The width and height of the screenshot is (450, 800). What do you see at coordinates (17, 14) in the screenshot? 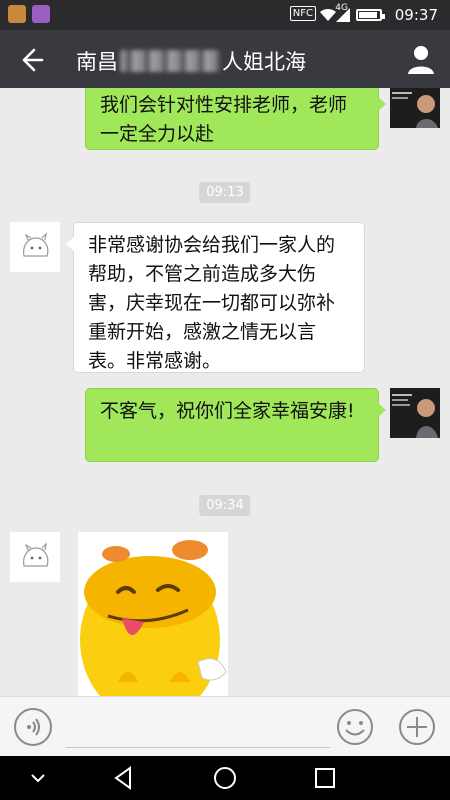
I see `app-notification-icon` at bounding box center [17, 14].